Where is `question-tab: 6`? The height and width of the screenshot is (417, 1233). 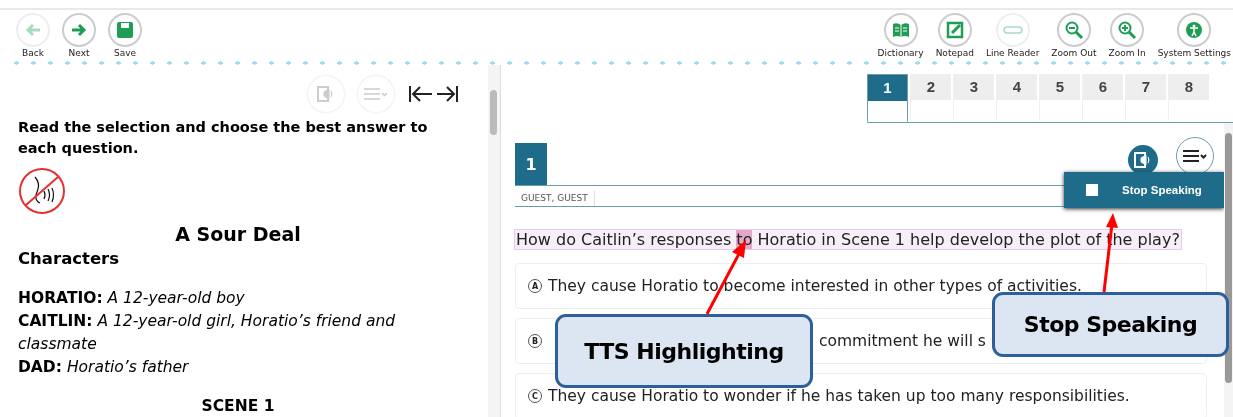
question-tab: 6 is located at coordinates (1102, 97).